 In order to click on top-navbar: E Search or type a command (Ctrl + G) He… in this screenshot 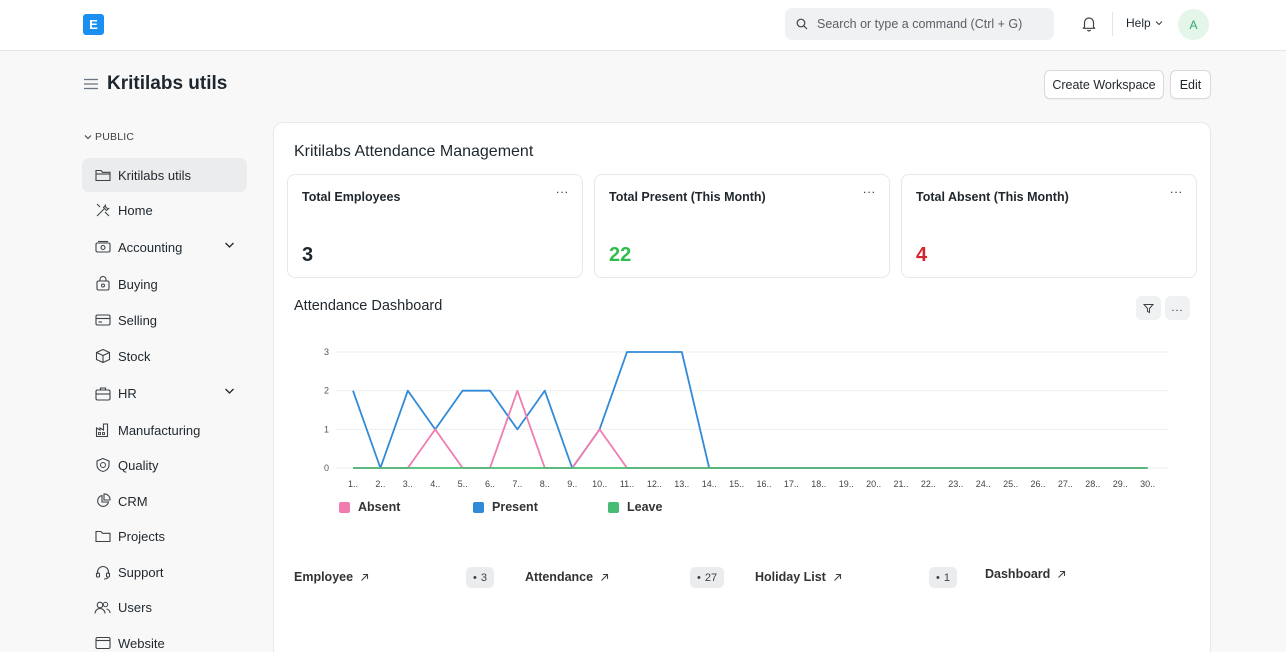, I will do `click(643, 25)`.